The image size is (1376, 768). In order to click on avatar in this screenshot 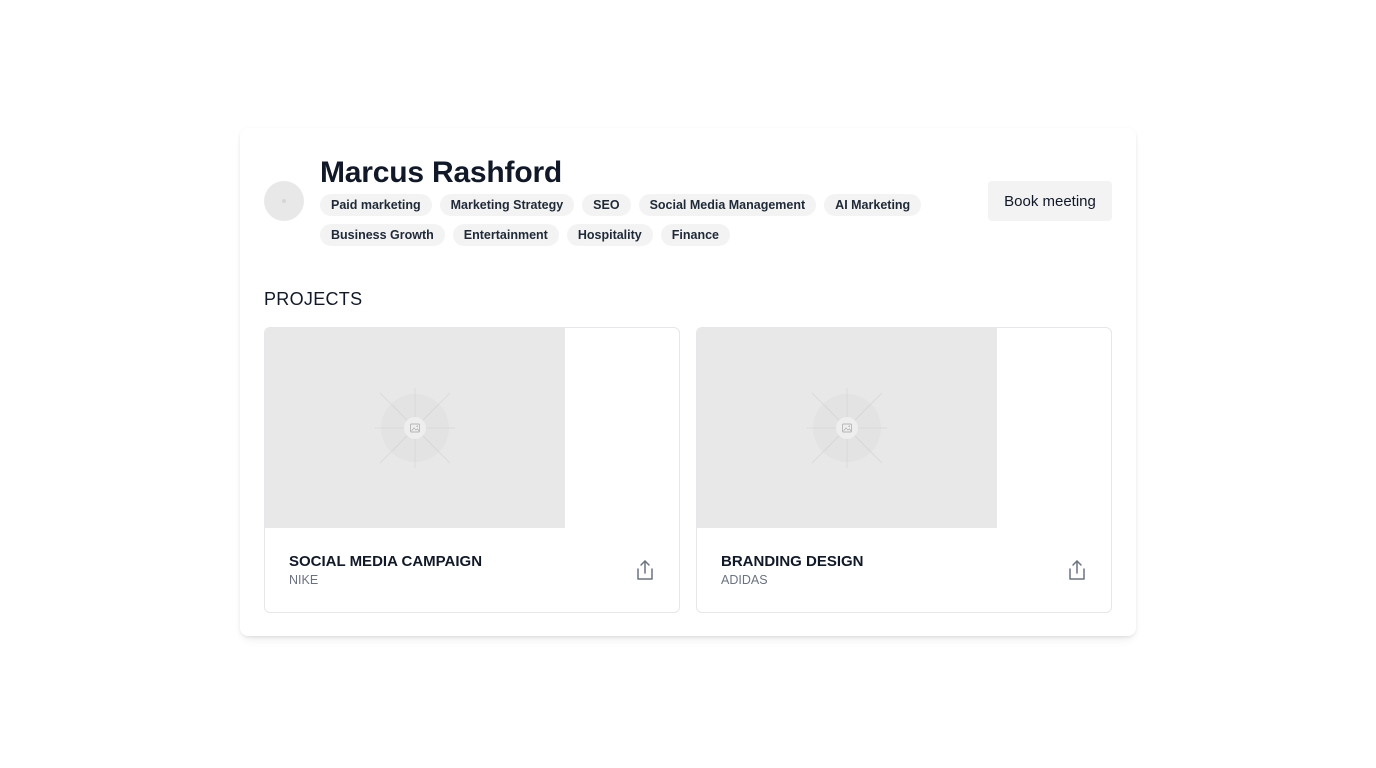, I will do `click(284, 201)`.